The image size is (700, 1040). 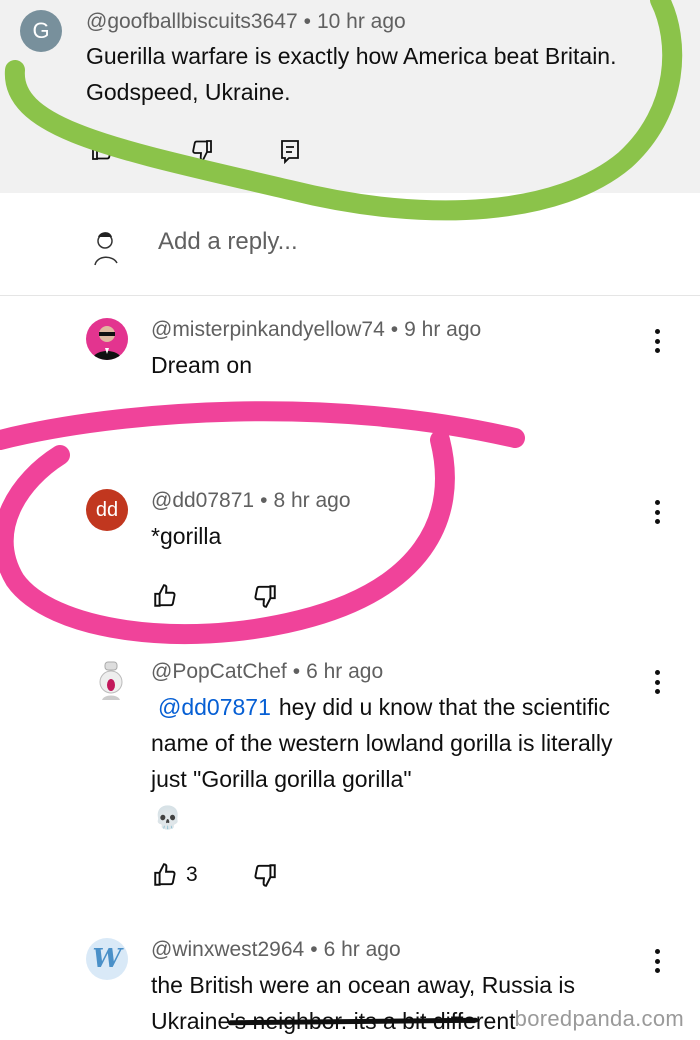 I want to click on avatar-letter: dd, so click(x=107, y=509).